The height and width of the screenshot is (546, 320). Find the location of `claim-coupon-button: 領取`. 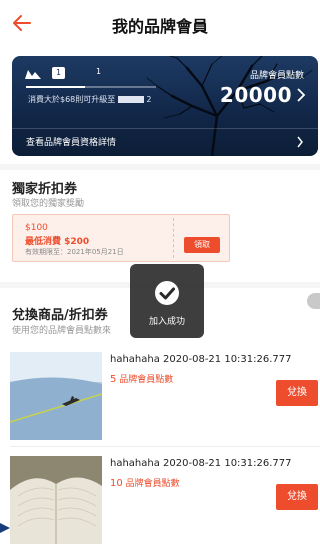

claim-coupon-button: 領取 is located at coordinates (202, 245).